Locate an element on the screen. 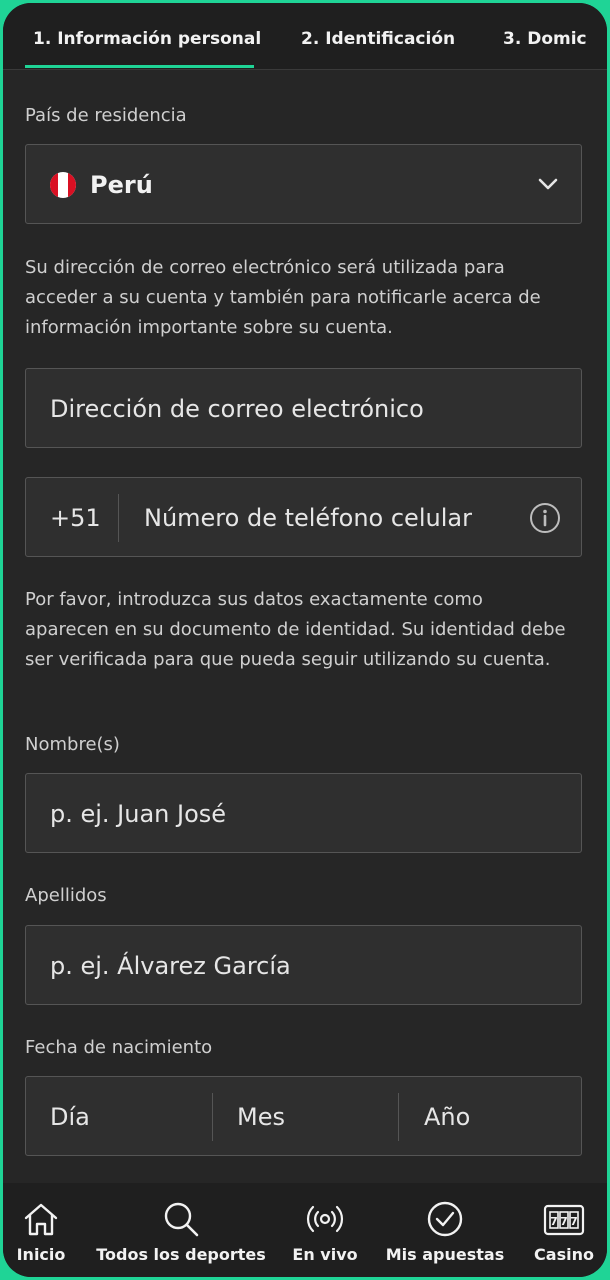 The image size is (610, 1280). birth-date-label: Fecha de nacimiento is located at coordinates (119, 1047).